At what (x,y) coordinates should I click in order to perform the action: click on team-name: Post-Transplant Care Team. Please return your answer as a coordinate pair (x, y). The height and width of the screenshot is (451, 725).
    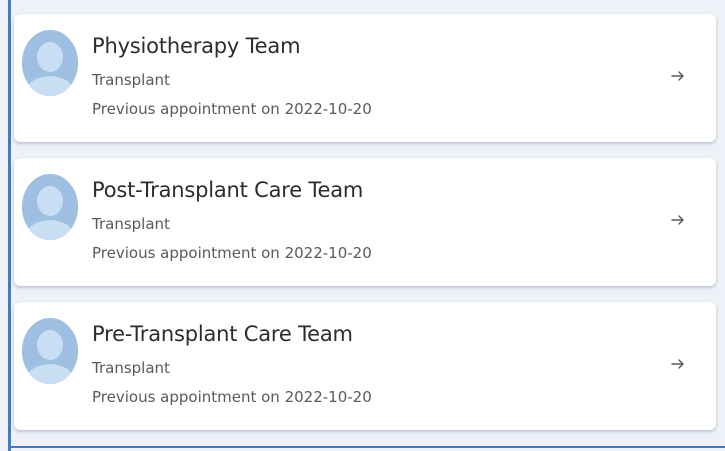
    Looking at the image, I should click on (228, 190).